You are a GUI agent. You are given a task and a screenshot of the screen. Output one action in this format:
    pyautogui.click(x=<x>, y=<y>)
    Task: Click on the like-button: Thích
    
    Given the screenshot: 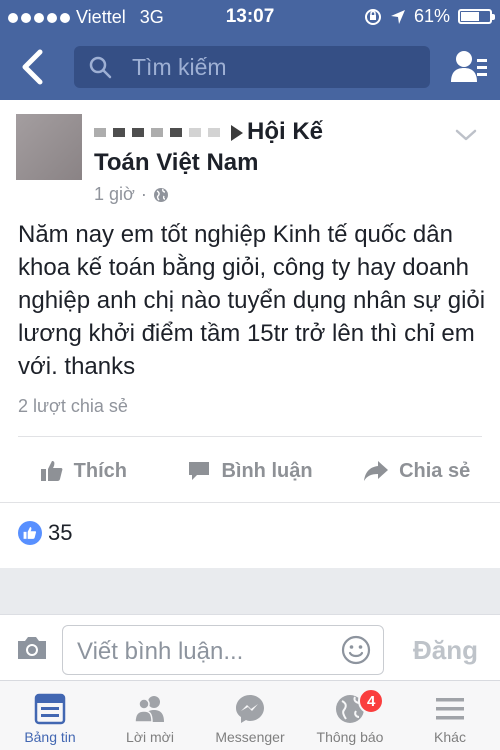 What is the action you would take?
    pyautogui.click(x=83, y=471)
    